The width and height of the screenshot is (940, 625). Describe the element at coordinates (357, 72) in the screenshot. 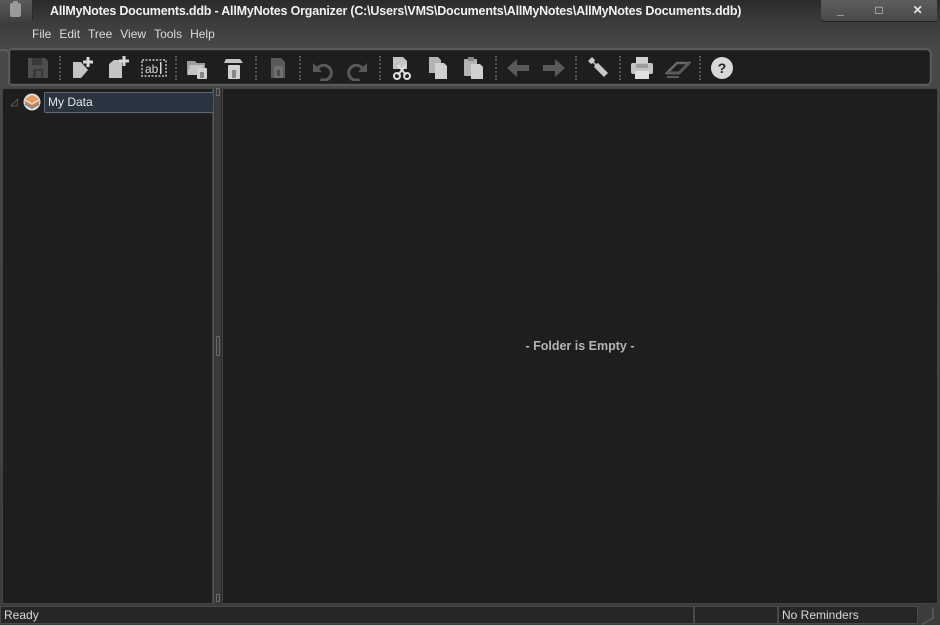

I see `redo-icon` at that location.